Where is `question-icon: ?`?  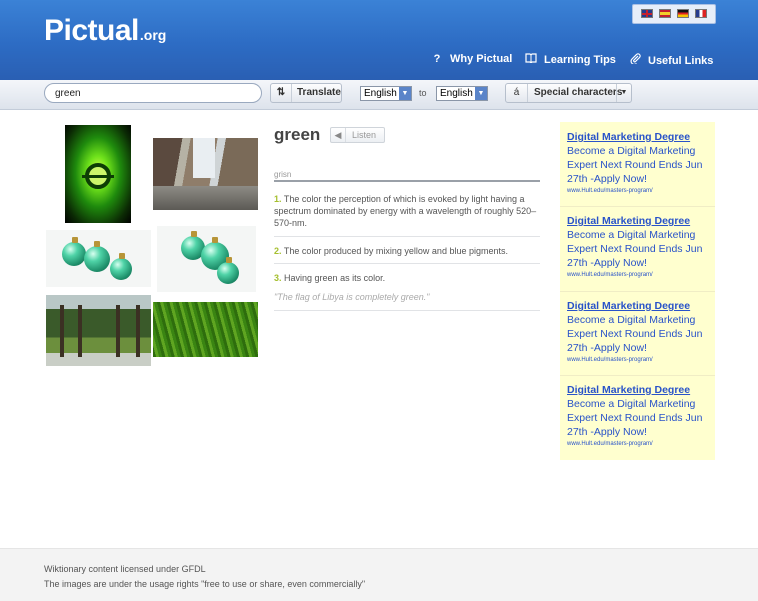 question-icon: ? is located at coordinates (437, 59).